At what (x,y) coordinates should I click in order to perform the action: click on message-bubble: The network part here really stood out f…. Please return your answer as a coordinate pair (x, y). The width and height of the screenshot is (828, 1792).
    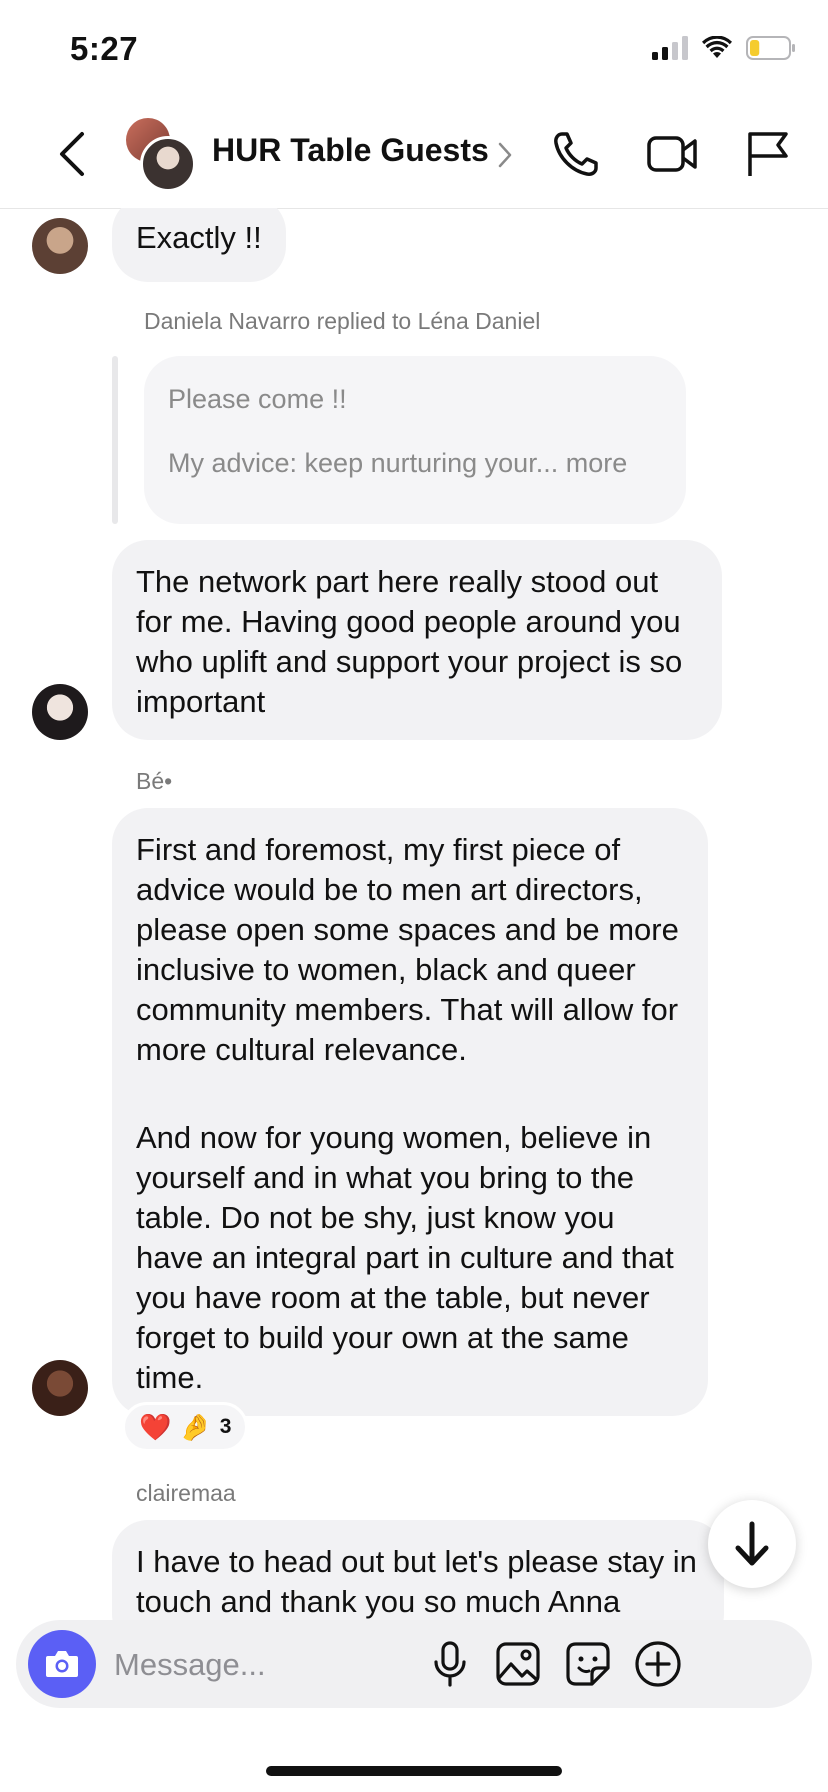
    Looking at the image, I should click on (417, 640).